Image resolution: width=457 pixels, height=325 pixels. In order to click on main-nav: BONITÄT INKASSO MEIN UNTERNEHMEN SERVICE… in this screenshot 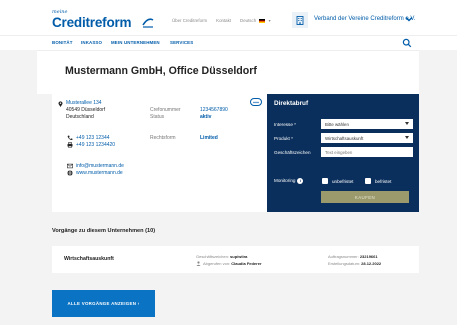, I will do `click(228, 42)`.